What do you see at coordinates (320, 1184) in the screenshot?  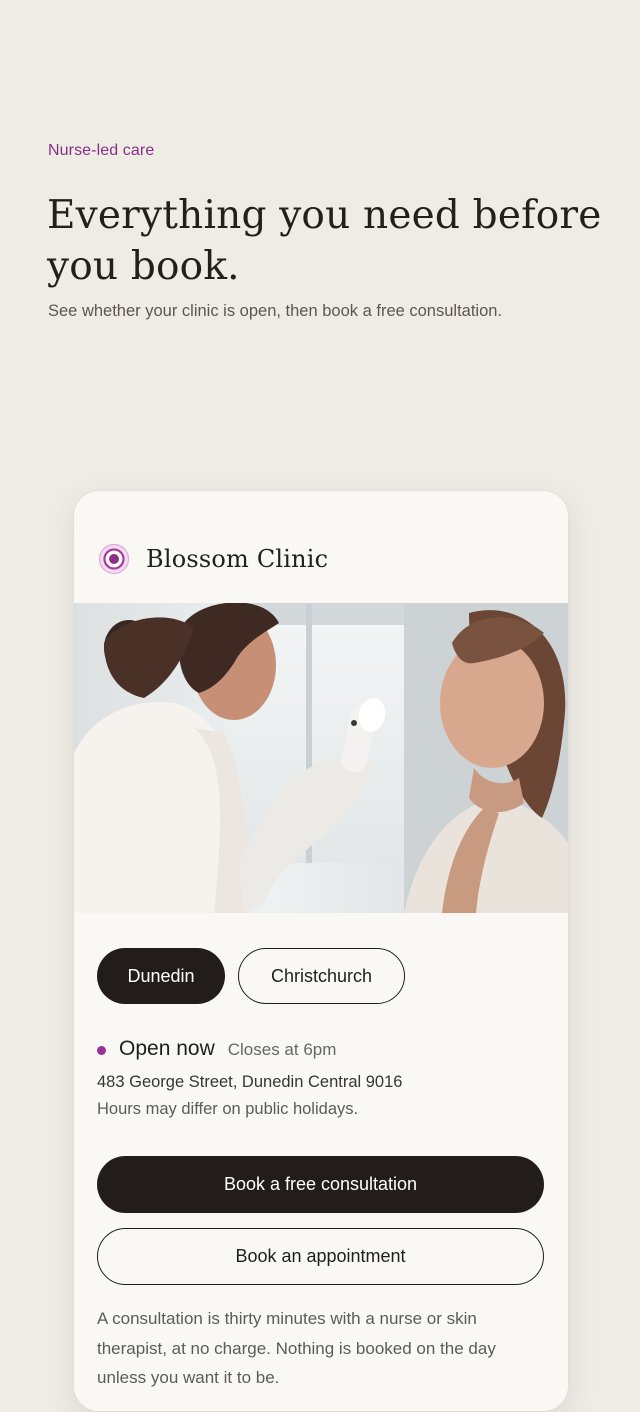 I see `book-consultation-button: Book a free consultation` at bounding box center [320, 1184].